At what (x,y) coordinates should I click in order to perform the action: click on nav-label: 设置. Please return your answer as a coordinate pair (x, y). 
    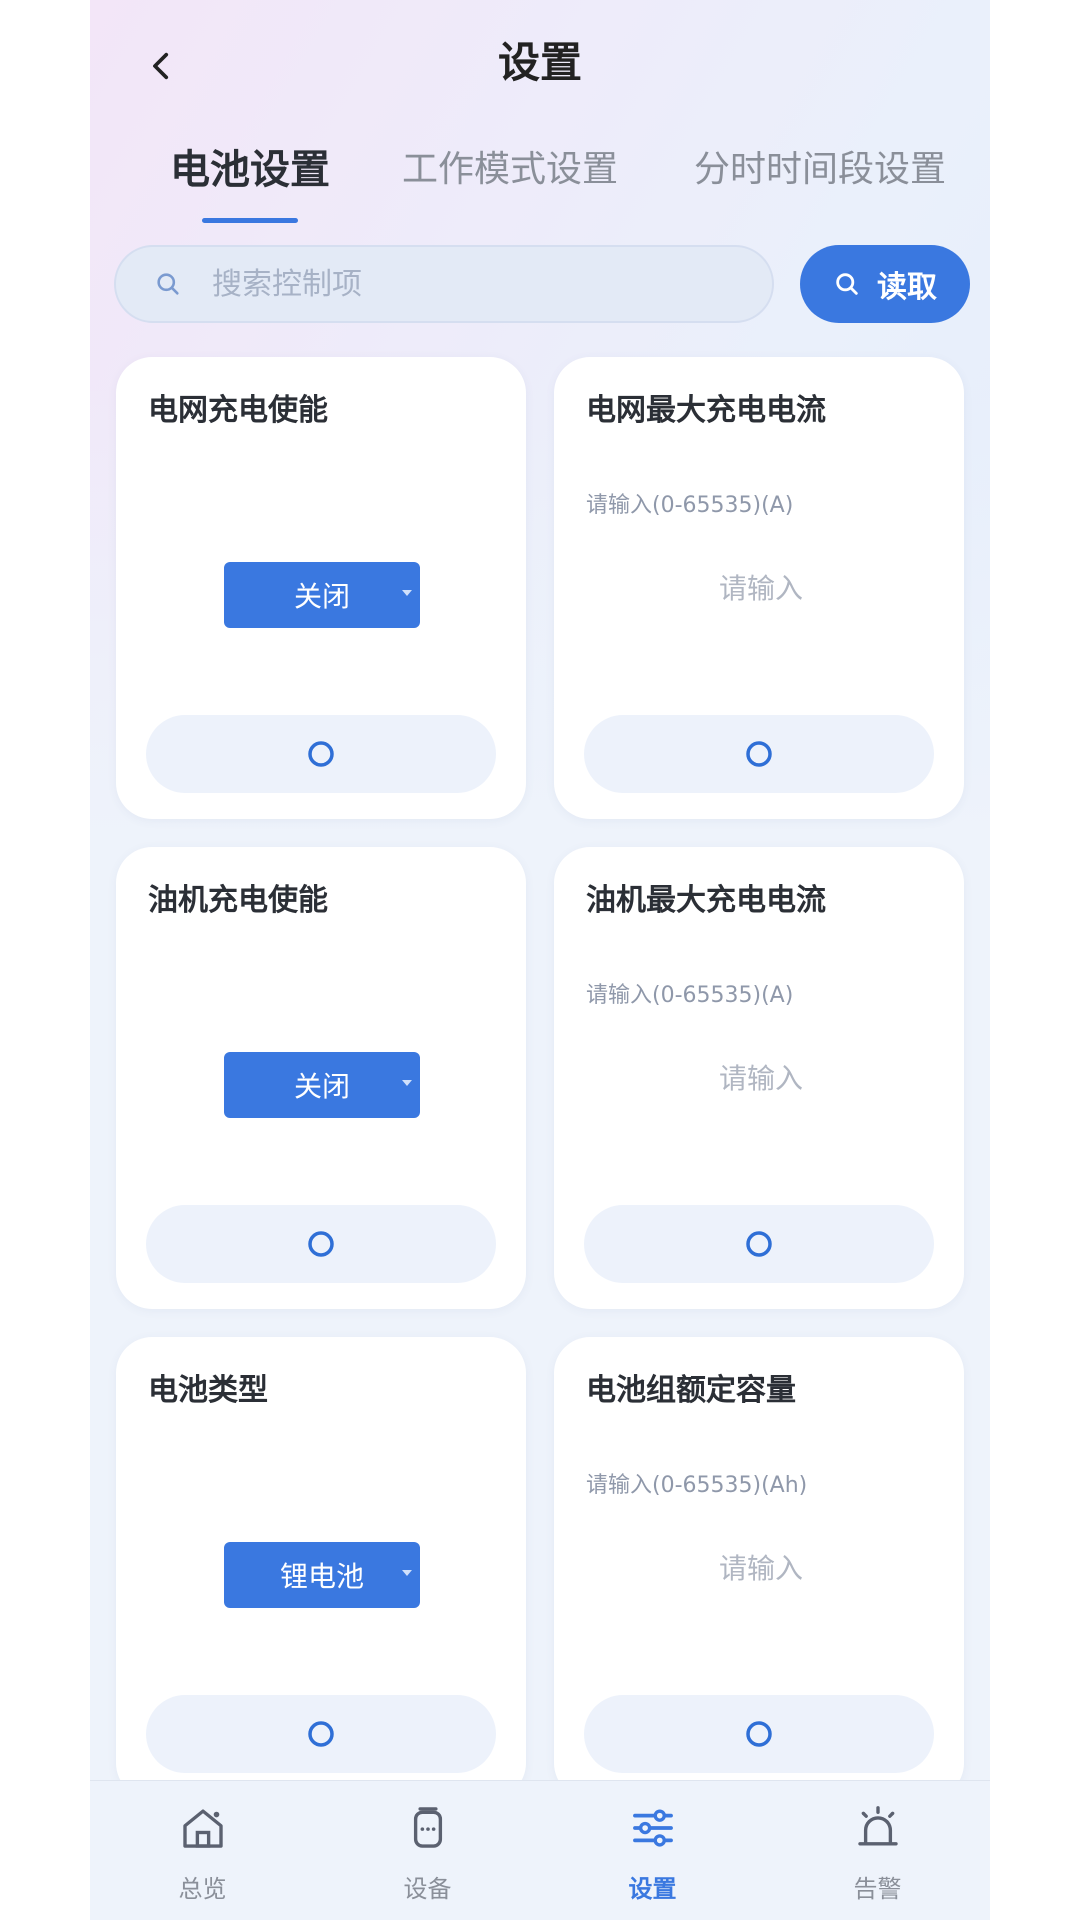
    Looking at the image, I should click on (652, 1889).